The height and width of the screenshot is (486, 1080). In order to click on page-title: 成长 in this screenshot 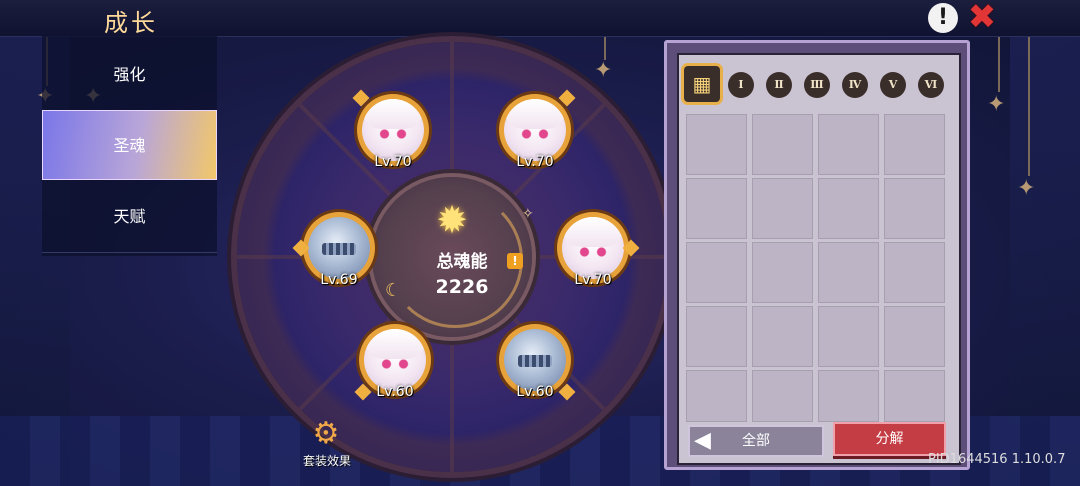, I will do `click(131, 23)`.